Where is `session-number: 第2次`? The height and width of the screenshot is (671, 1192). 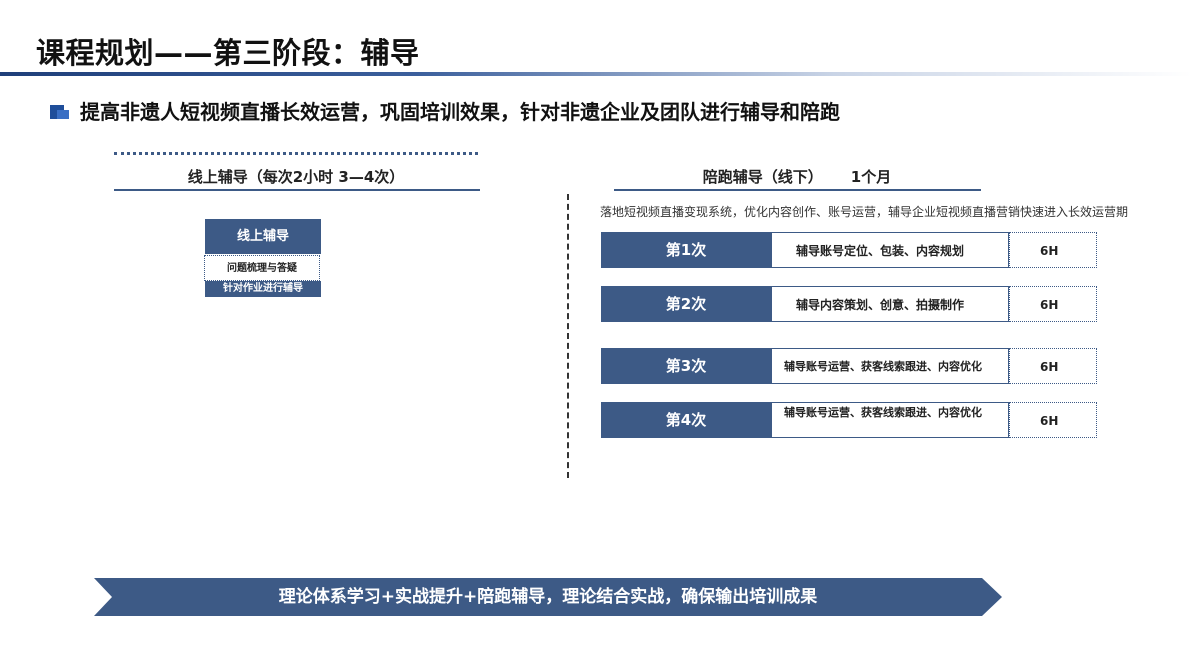 session-number: 第2次 is located at coordinates (686, 304).